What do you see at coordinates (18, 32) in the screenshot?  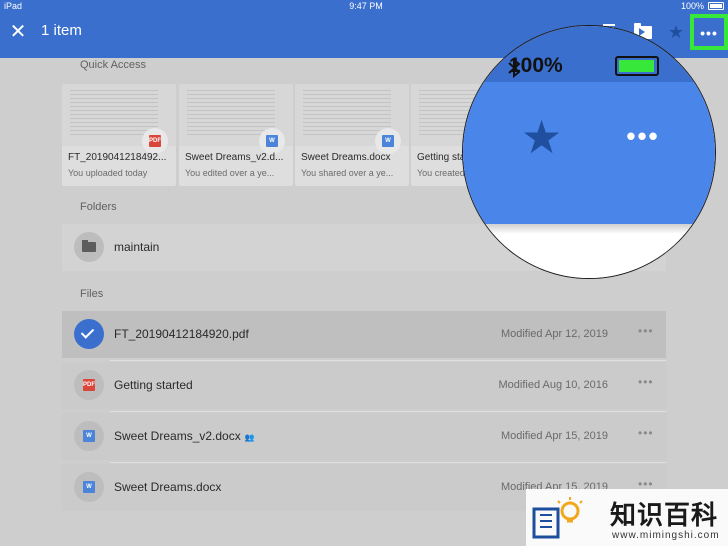 I see `close-icon: ✕` at bounding box center [18, 32].